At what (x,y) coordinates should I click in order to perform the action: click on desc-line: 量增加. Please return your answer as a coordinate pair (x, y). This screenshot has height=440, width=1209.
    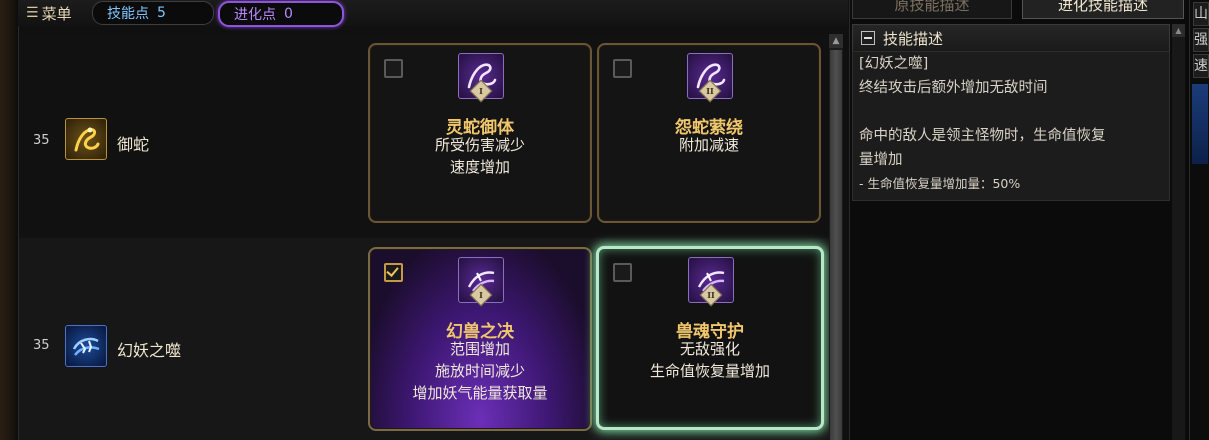
    Looking at the image, I should click on (881, 160).